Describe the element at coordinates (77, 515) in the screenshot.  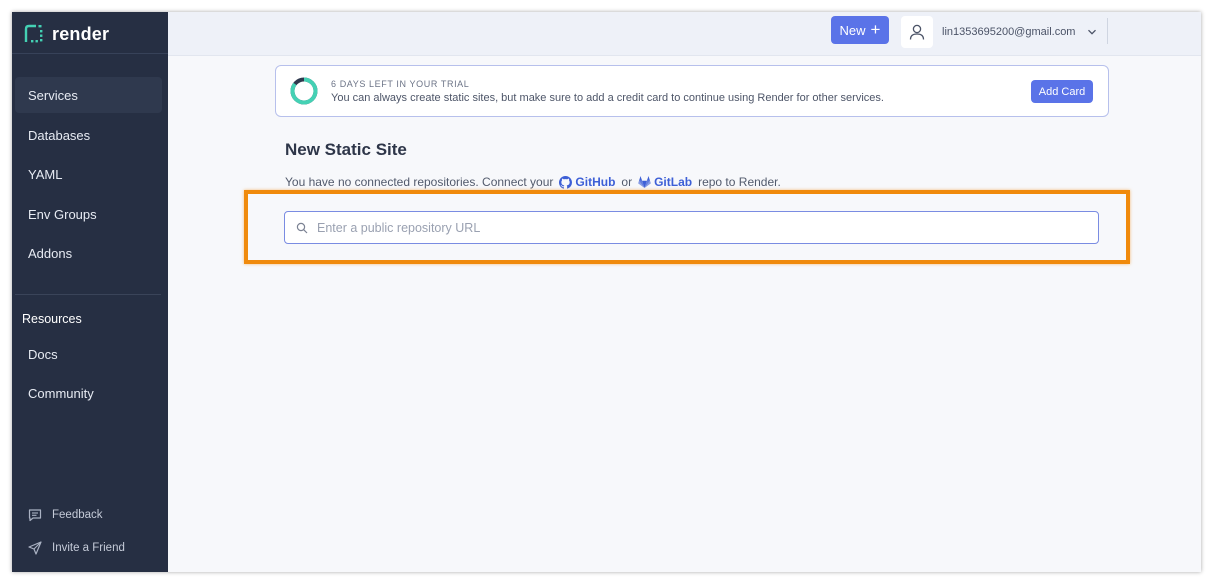
I see `feedback-label: Feedback` at that location.